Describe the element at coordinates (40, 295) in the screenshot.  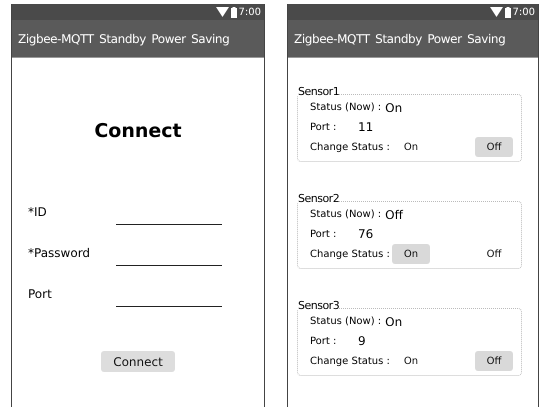
I see `field-label: Port` at that location.